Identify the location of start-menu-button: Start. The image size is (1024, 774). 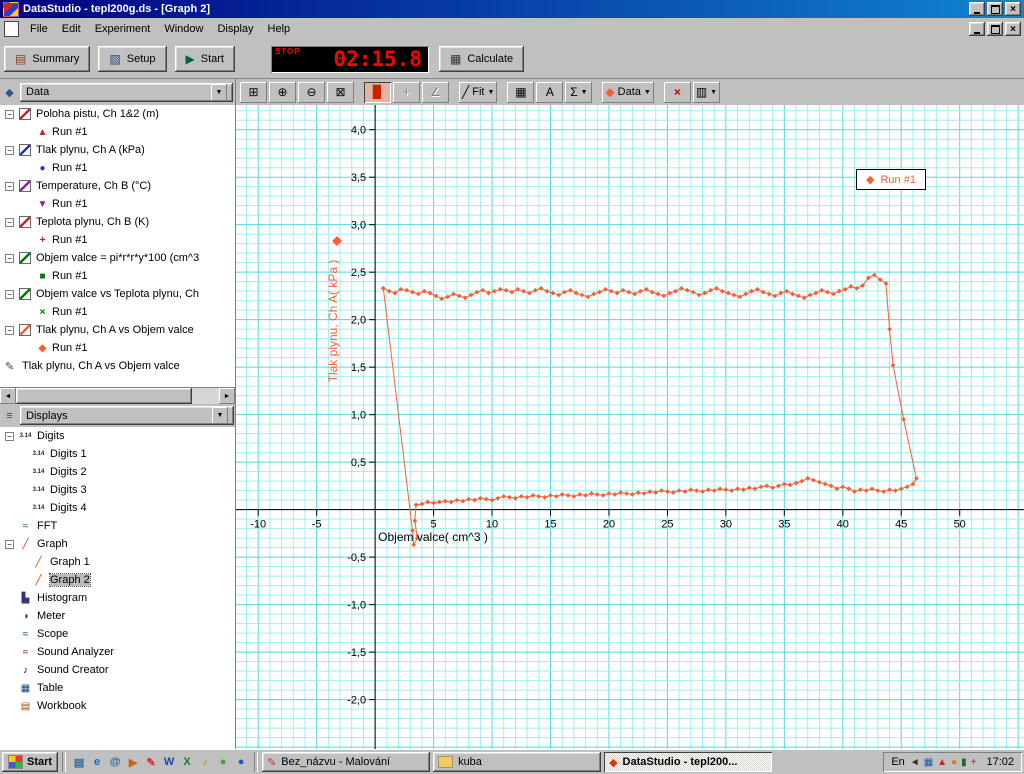
(30, 762).